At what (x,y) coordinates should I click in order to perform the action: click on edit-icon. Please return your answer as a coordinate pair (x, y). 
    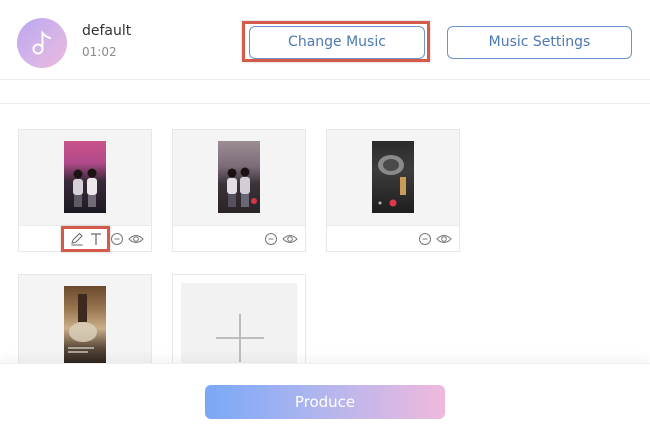
    Looking at the image, I should click on (77, 239).